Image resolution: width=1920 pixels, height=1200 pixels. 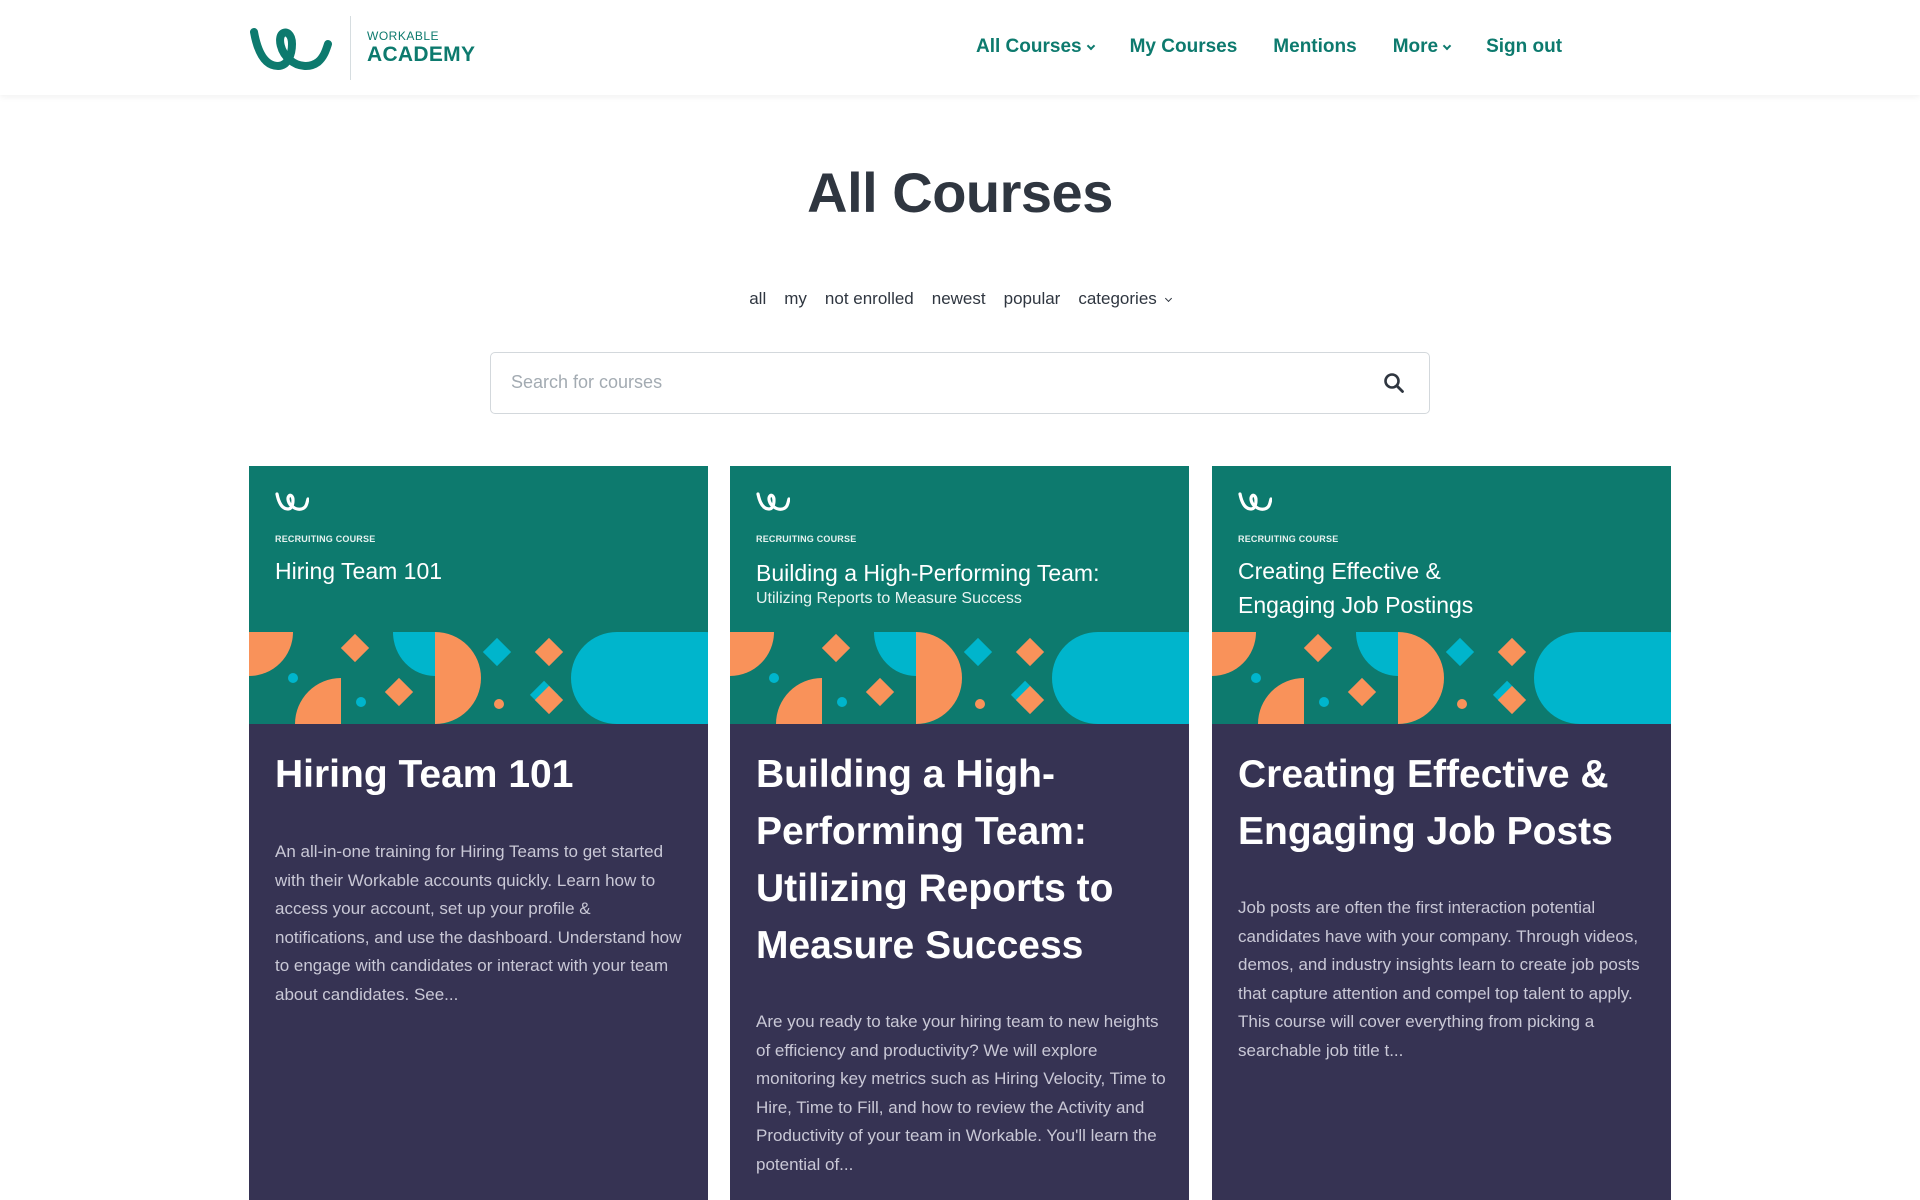 I want to click on nav-more-label: More, so click(x=1415, y=46).